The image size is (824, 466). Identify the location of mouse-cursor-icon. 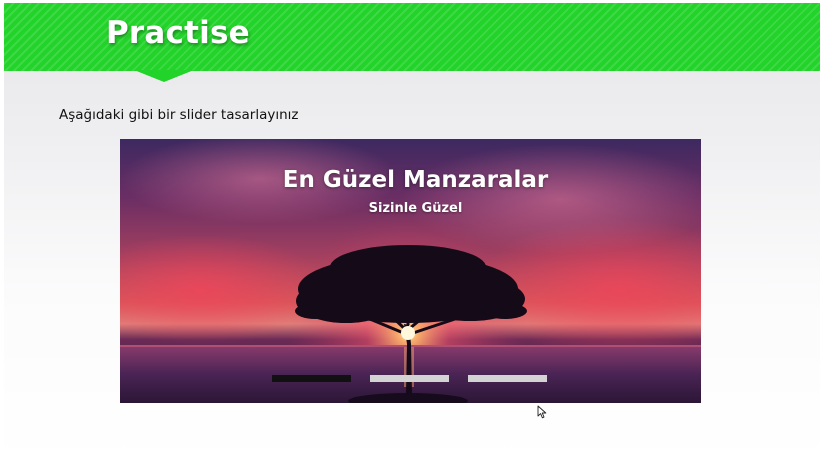
(542, 412).